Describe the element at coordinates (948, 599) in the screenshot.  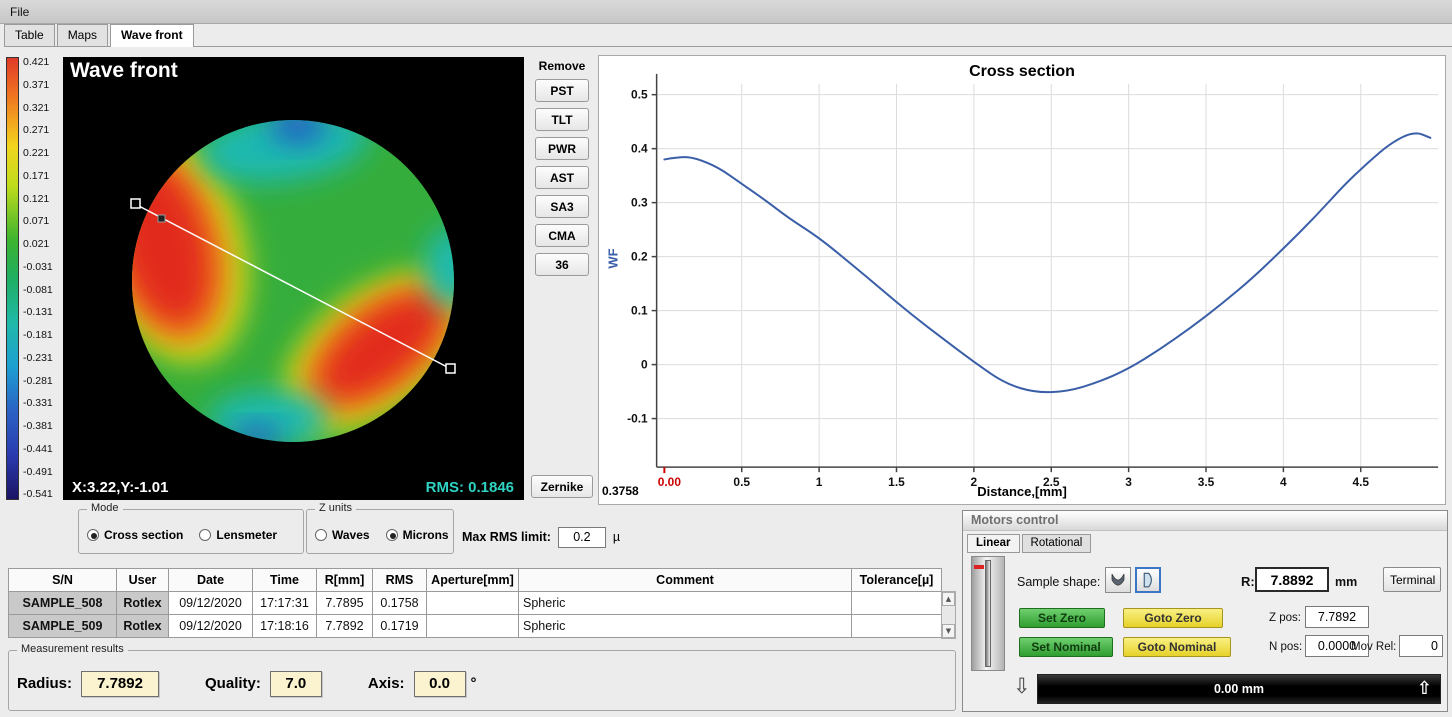
I see `scroll-up-icon: ▲` at that location.